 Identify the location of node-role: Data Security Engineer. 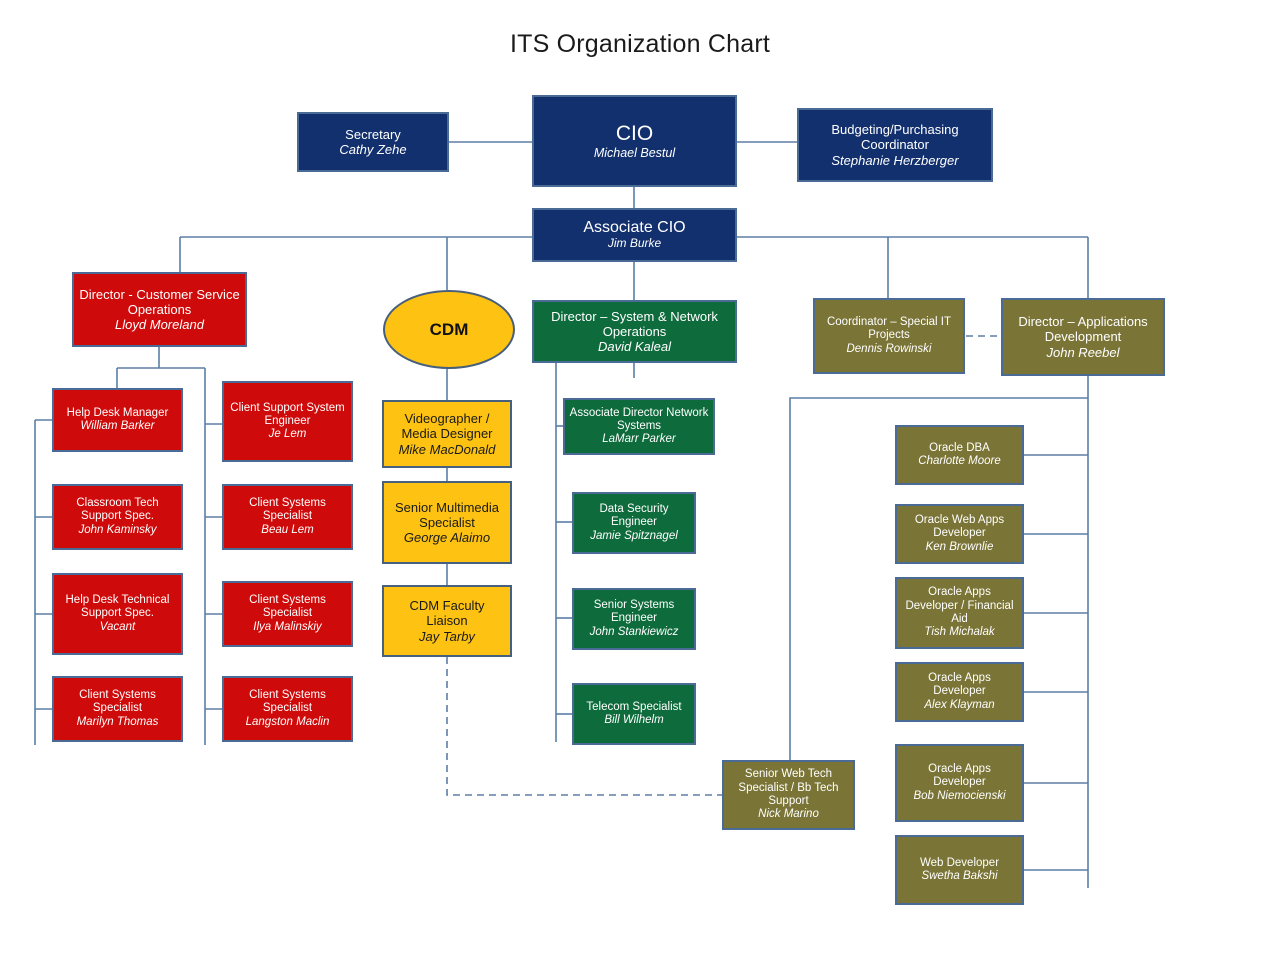
(634, 516).